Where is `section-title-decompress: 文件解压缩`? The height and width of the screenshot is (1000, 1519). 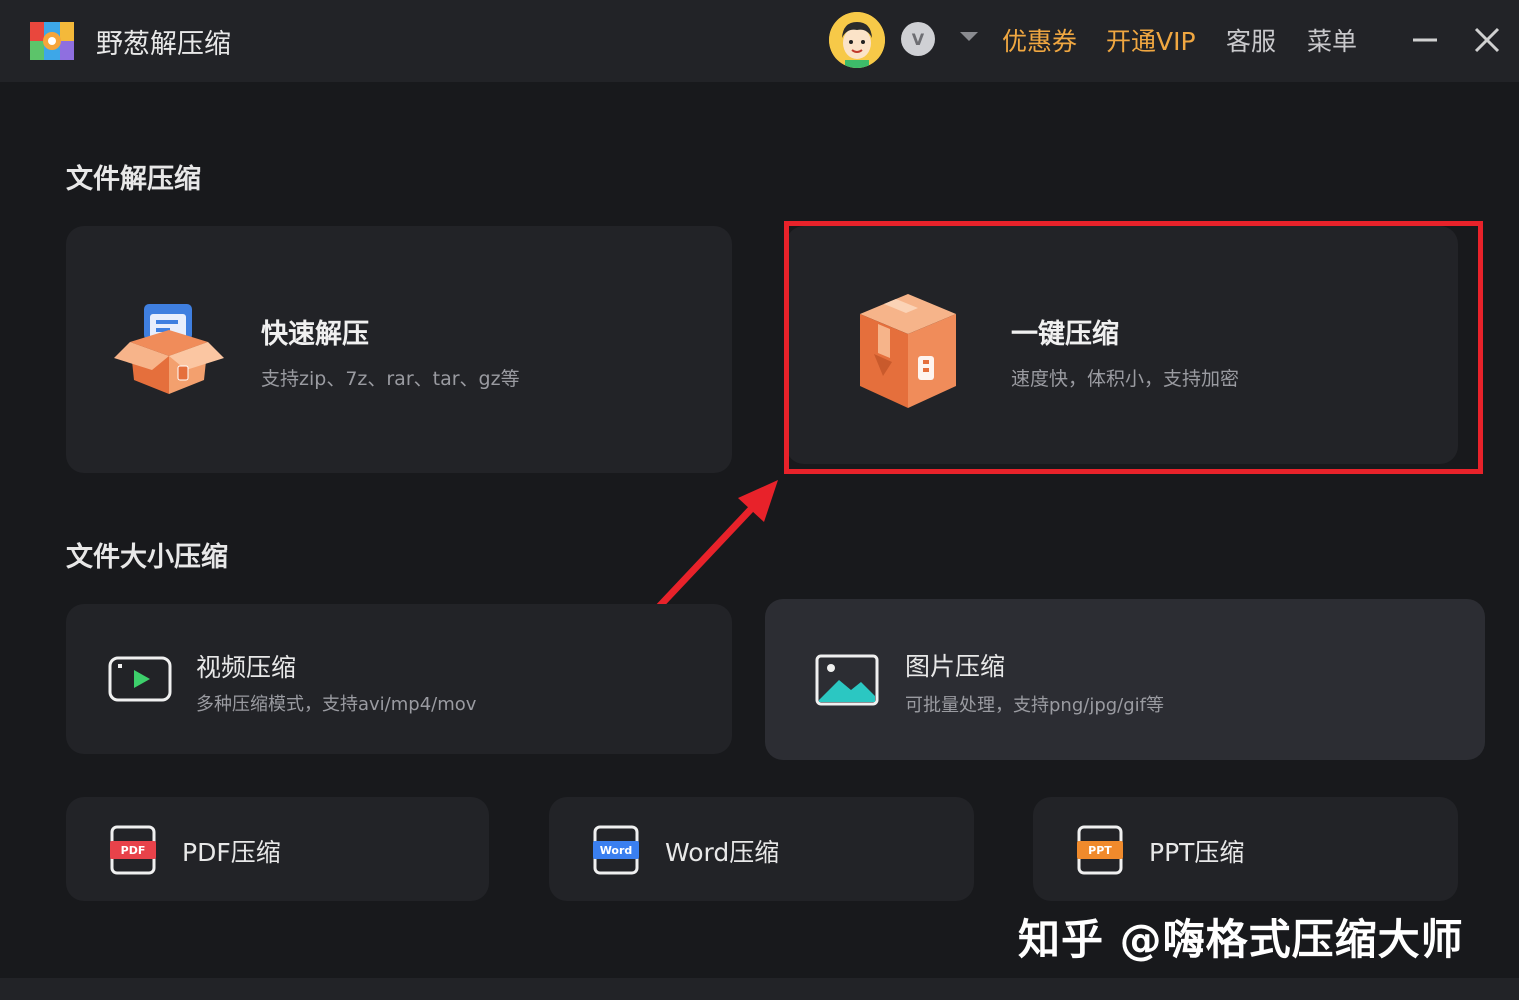
section-title-decompress: 文件解压缩 is located at coordinates (133, 179).